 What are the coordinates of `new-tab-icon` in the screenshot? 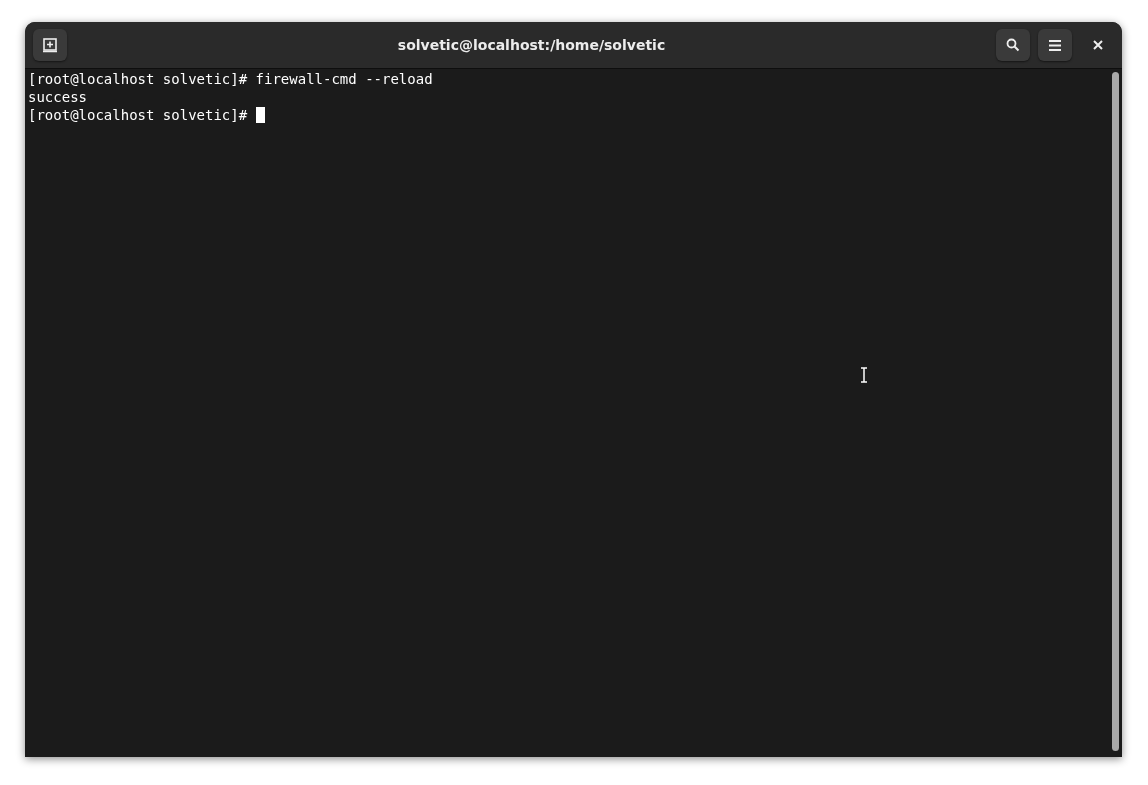 It's located at (50, 45).